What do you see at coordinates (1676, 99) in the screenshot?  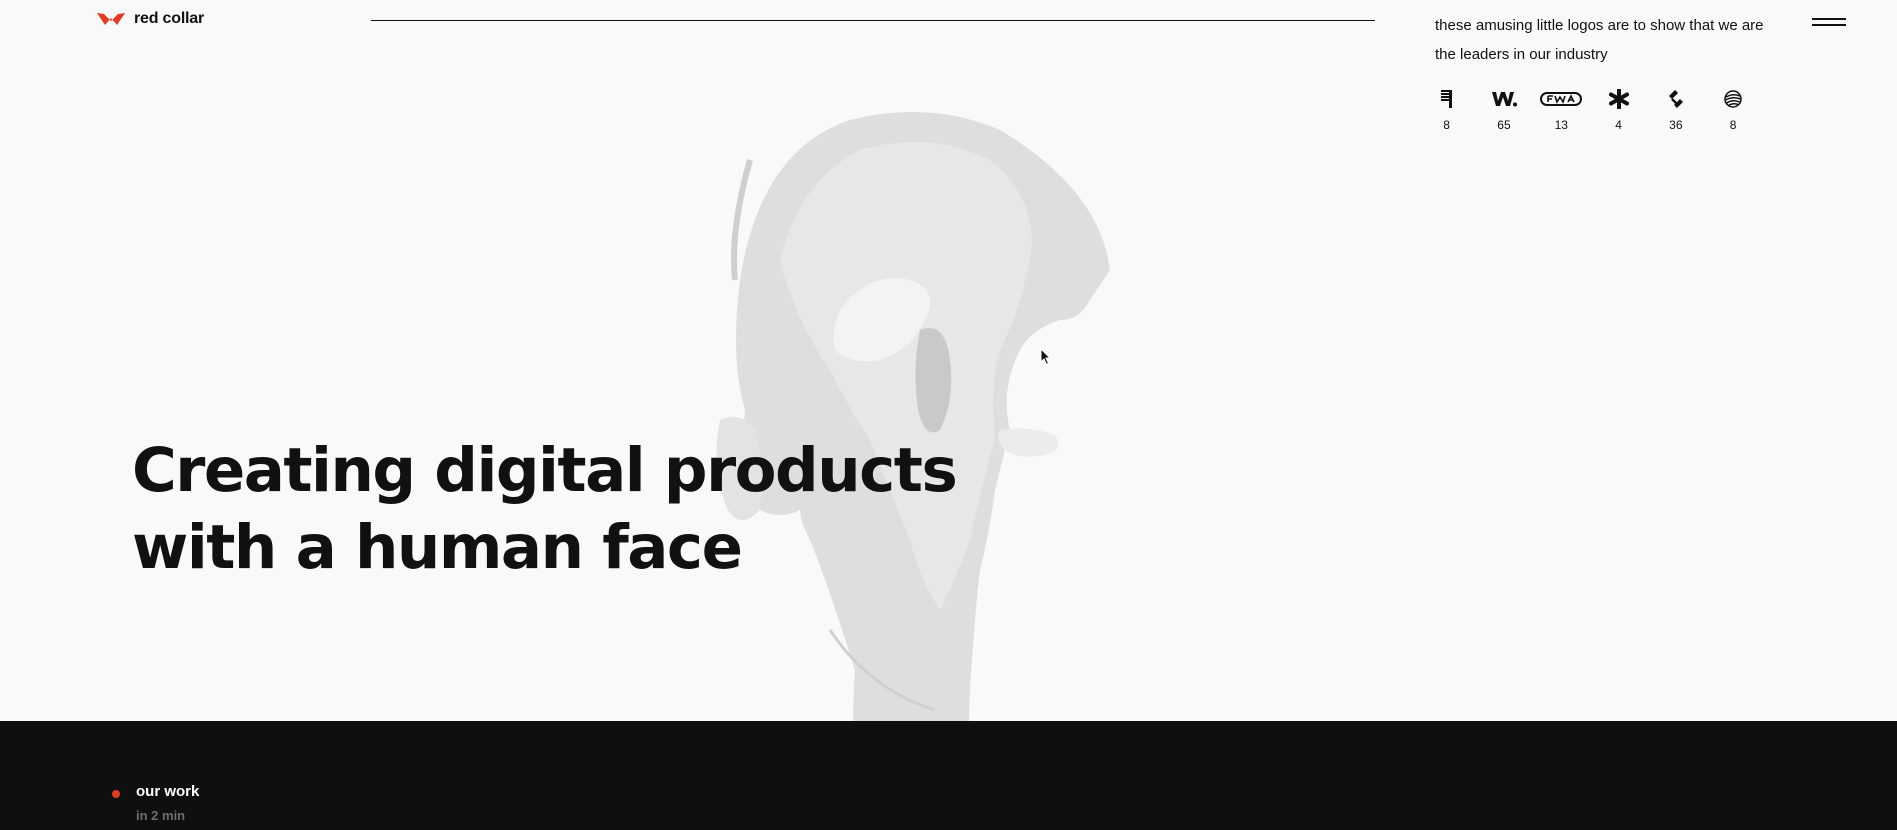 I see `diamond-arrows-icon` at bounding box center [1676, 99].